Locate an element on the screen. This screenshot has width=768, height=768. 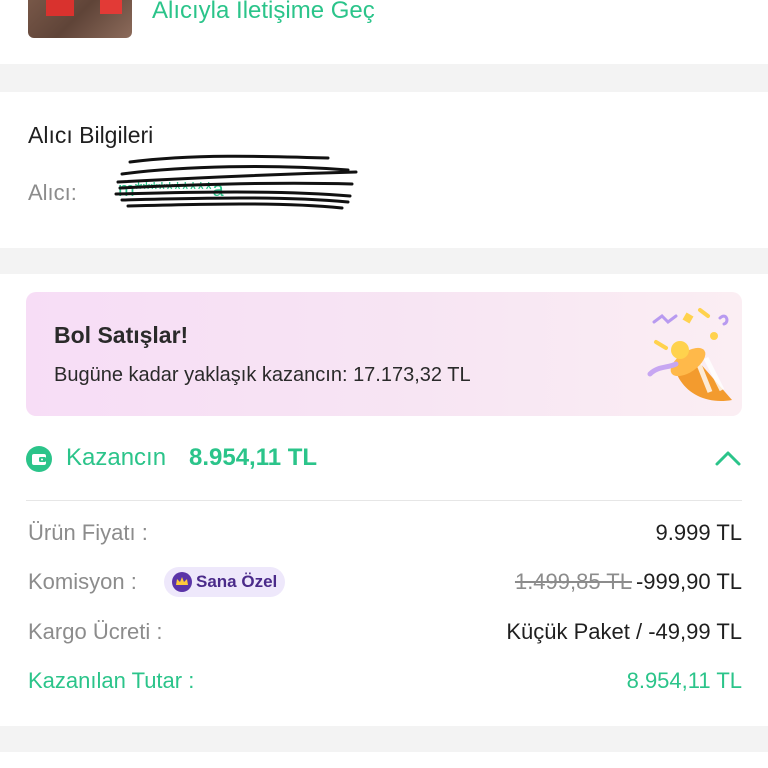
earnings-value: 8.954,11 TL is located at coordinates (253, 457).